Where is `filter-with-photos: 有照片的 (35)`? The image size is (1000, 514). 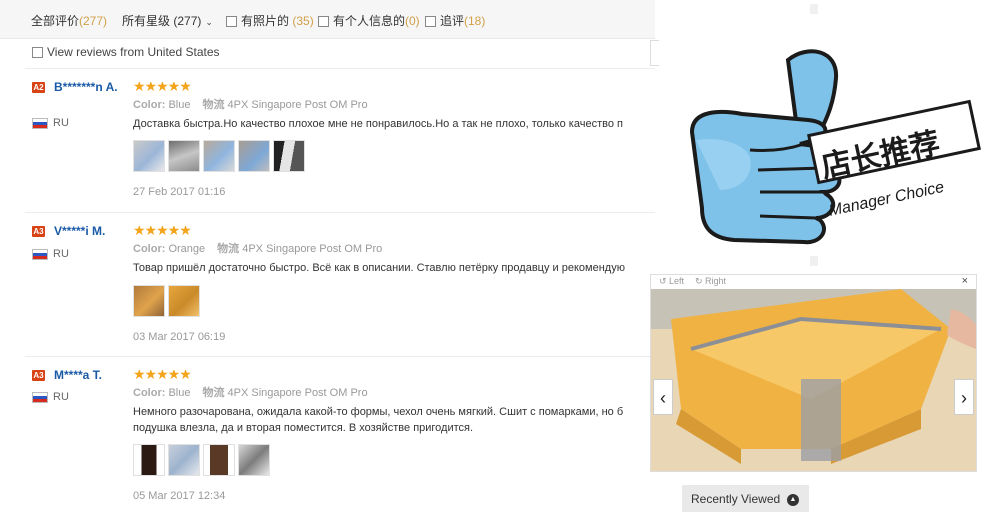
filter-with-photos: 有照片的 (35) is located at coordinates (270, 20).